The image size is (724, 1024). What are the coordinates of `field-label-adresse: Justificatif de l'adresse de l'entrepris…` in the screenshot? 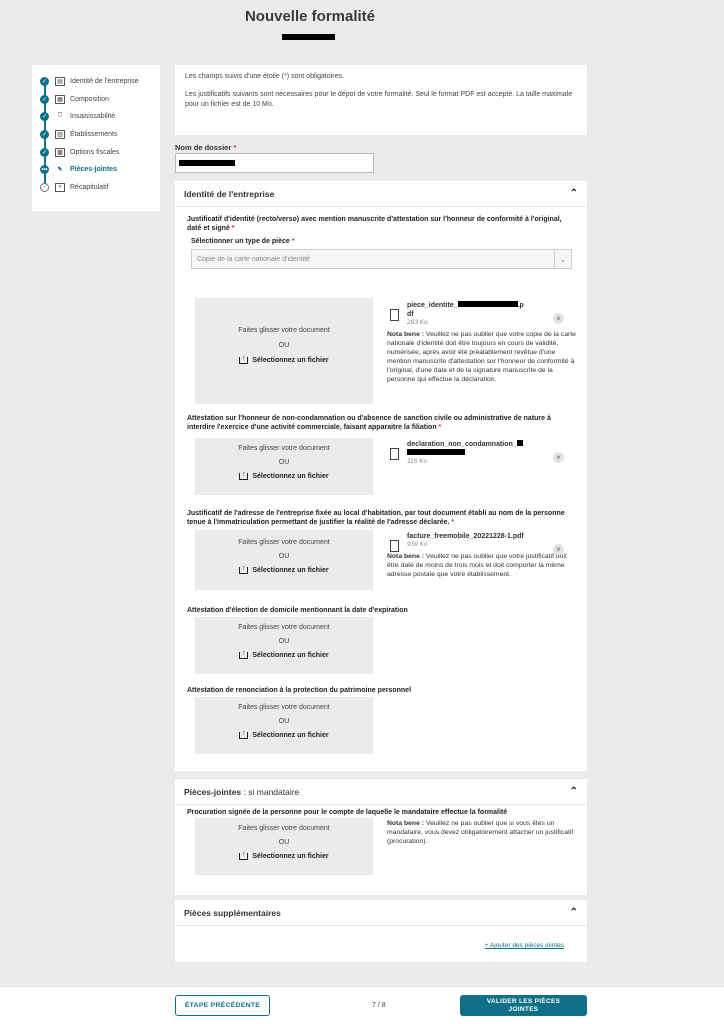 It's located at (376, 518).